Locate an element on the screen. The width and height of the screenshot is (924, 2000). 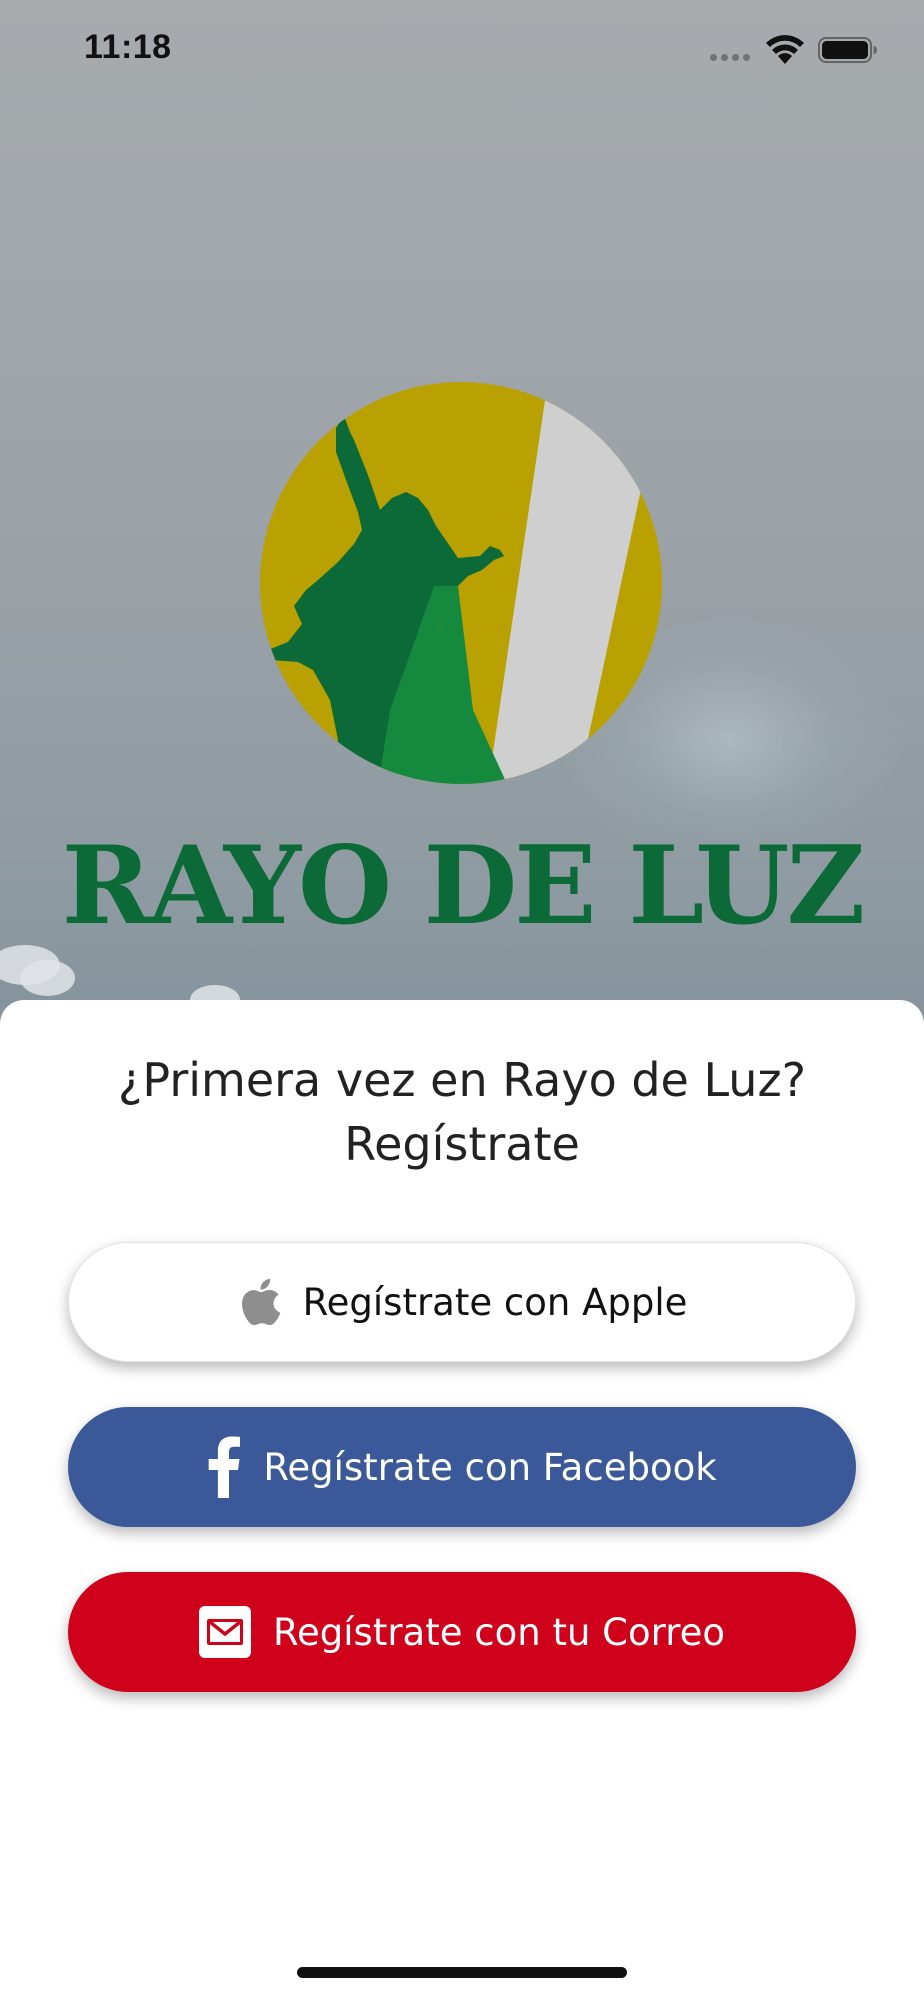
signup-email-button: Regístrate con tu Correo is located at coordinates (462, 1632).